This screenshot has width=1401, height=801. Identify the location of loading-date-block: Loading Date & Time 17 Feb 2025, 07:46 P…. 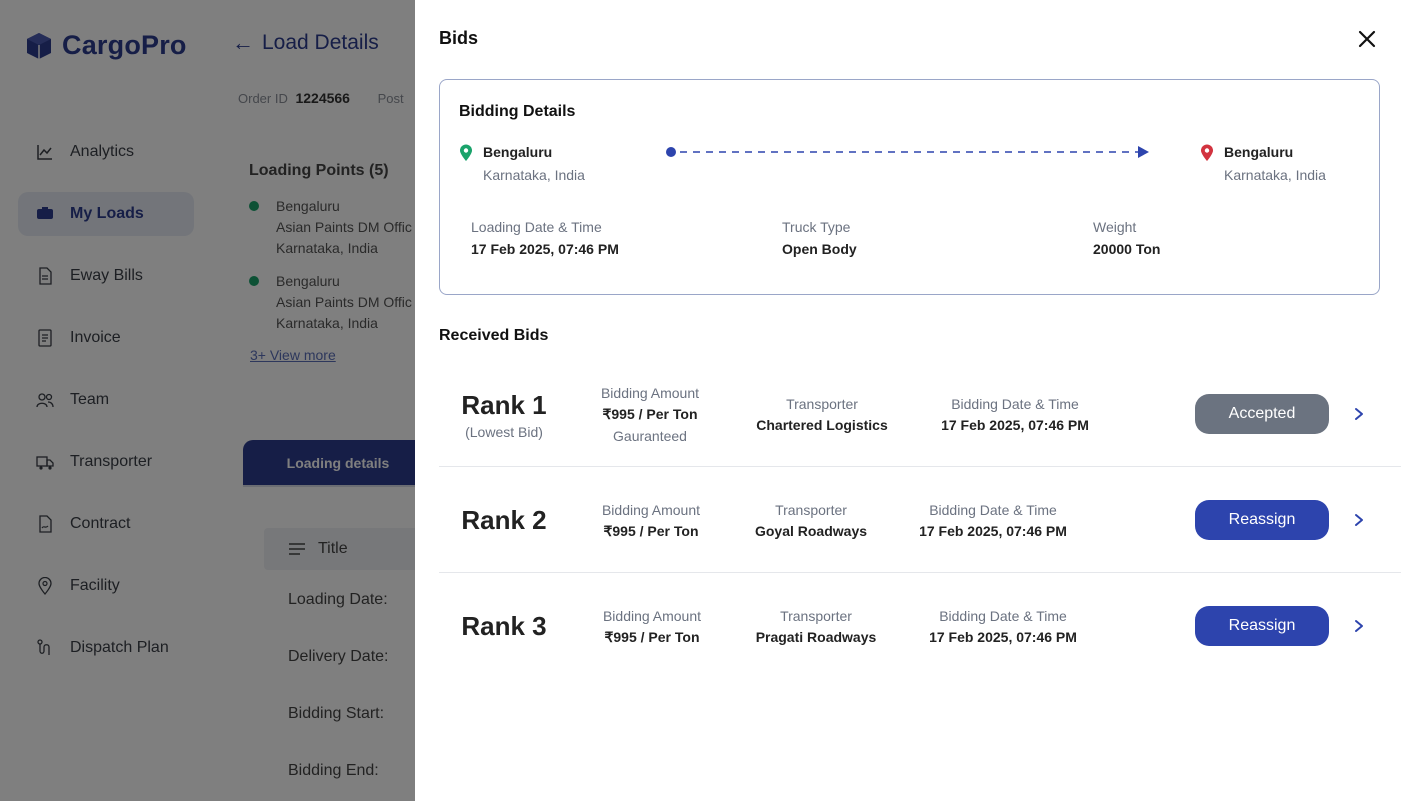
(545, 238).